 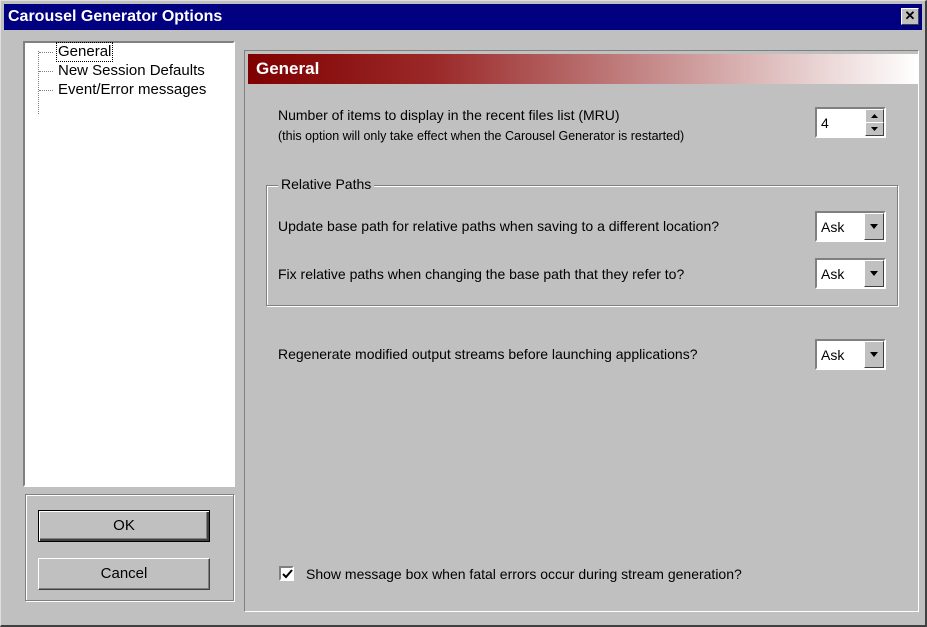 What do you see at coordinates (326, 184) in the screenshot?
I see `relative-paths-group-label: Relative Paths` at bounding box center [326, 184].